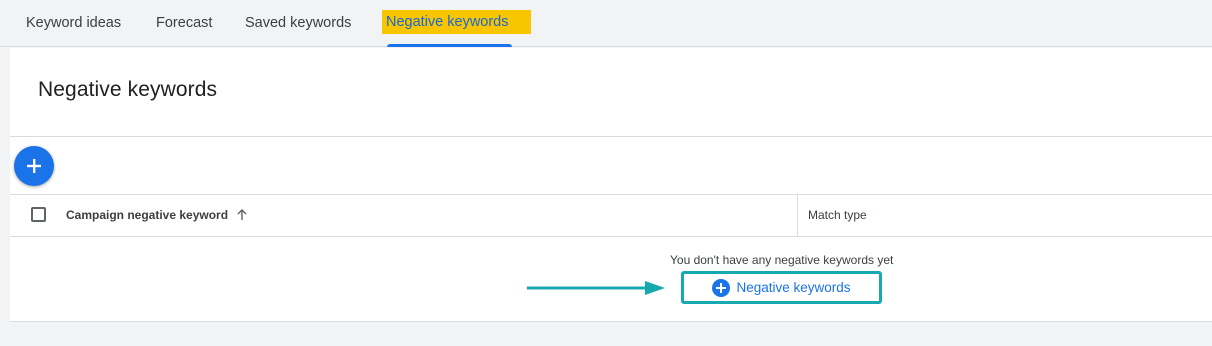 The width and height of the screenshot is (1212, 346). I want to click on active-tab-indicator, so click(449, 45).